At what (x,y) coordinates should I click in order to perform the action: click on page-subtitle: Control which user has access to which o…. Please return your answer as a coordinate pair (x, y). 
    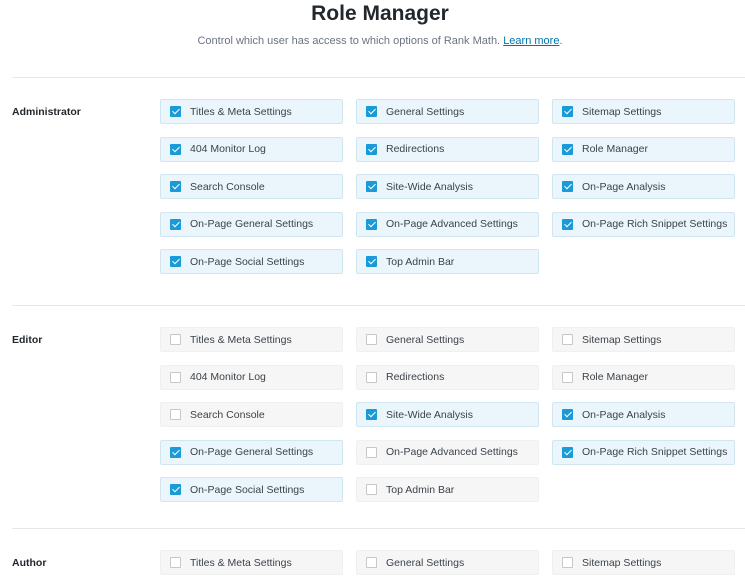
    Looking at the image, I should click on (372, 41).